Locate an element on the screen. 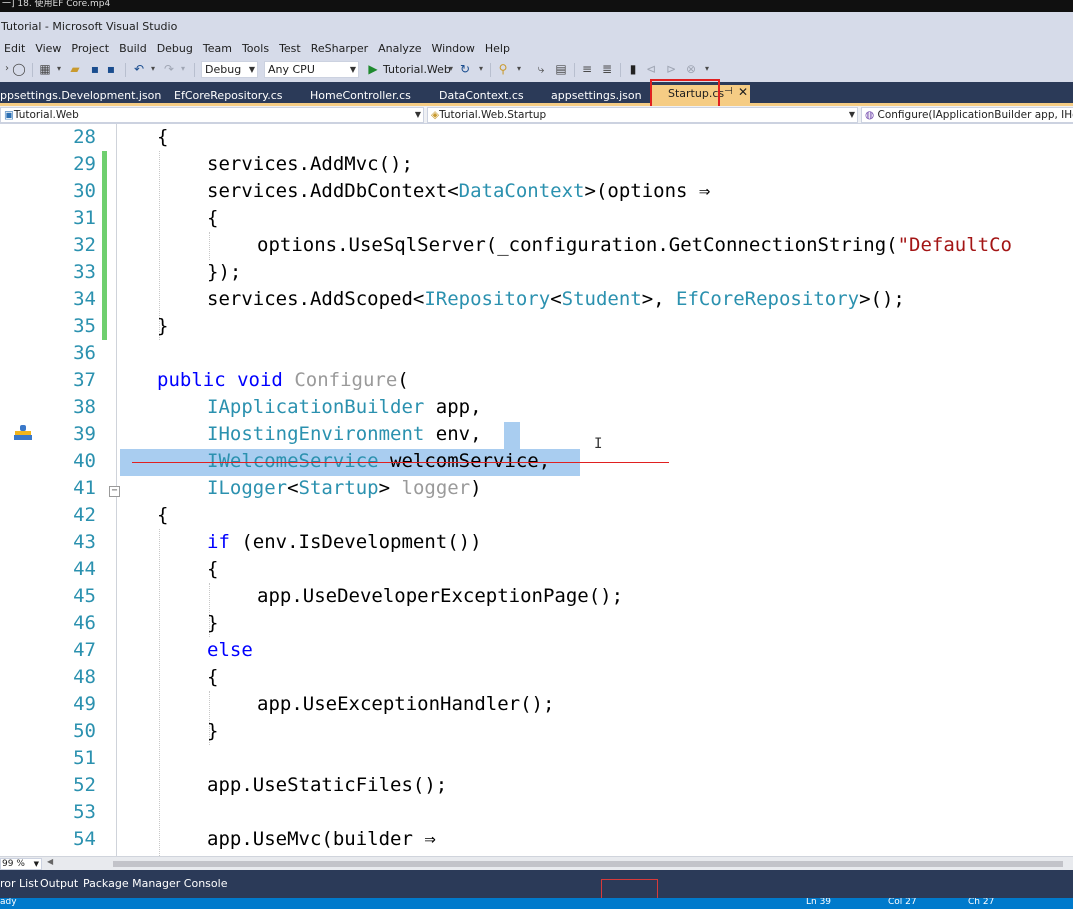 The height and width of the screenshot is (909, 1073). menu-help: Help is located at coordinates (498, 49).